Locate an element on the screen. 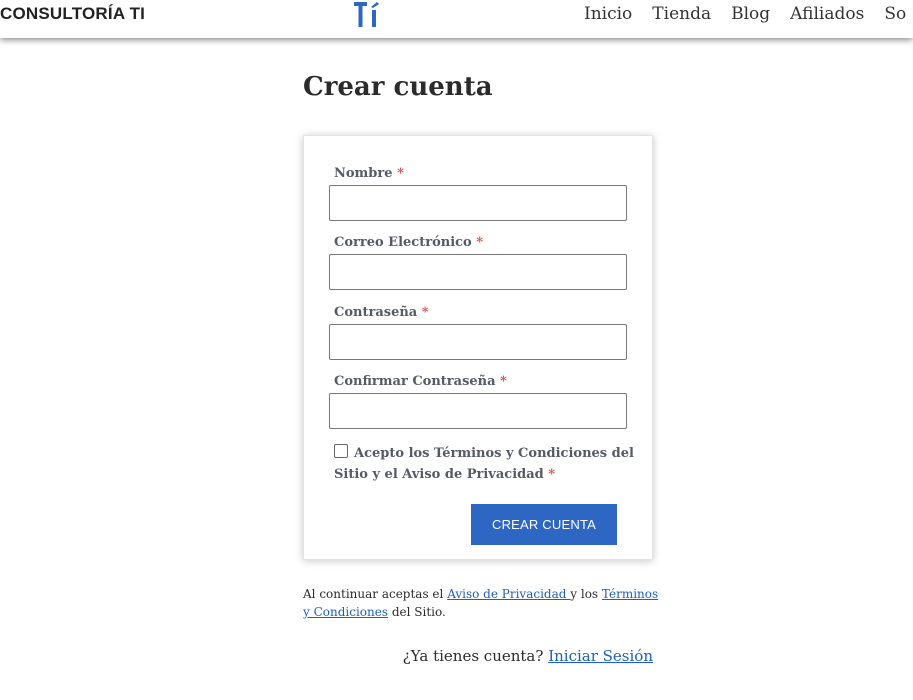 This screenshot has width=913, height=700. confirm-password-input is located at coordinates (478, 411).